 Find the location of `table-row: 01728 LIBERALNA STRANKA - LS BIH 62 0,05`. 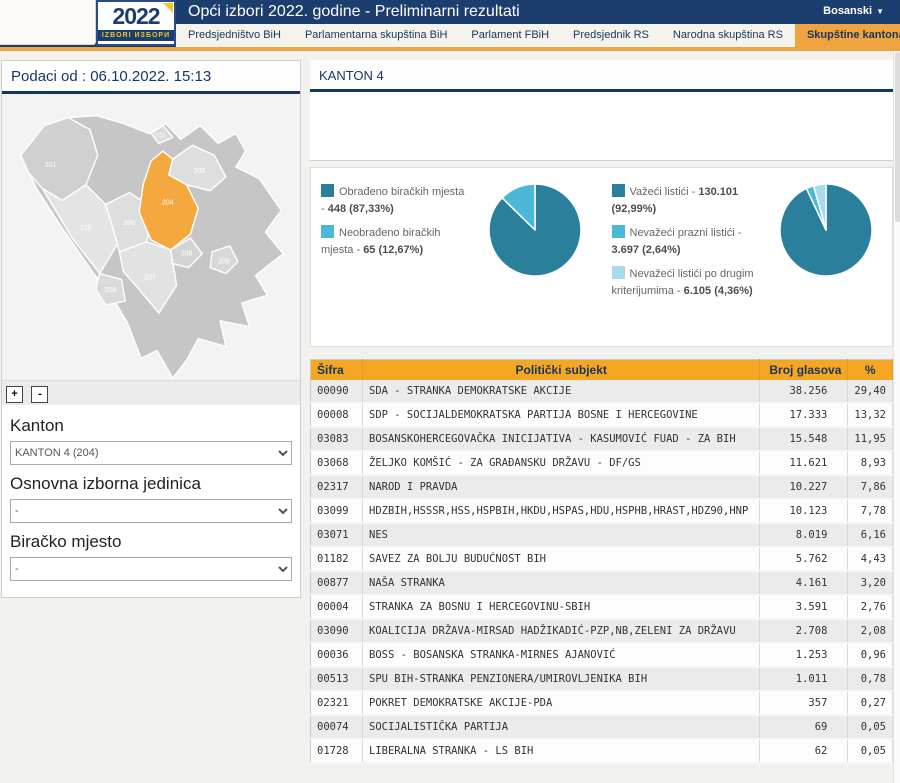

table-row: 01728 LIBERALNA STRANKA - LS BIH 62 0,05 is located at coordinates (601, 751).